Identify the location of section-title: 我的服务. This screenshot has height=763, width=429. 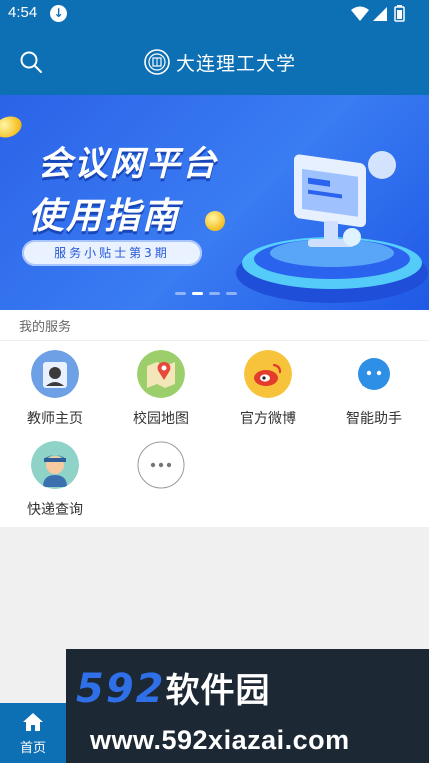
(45, 327).